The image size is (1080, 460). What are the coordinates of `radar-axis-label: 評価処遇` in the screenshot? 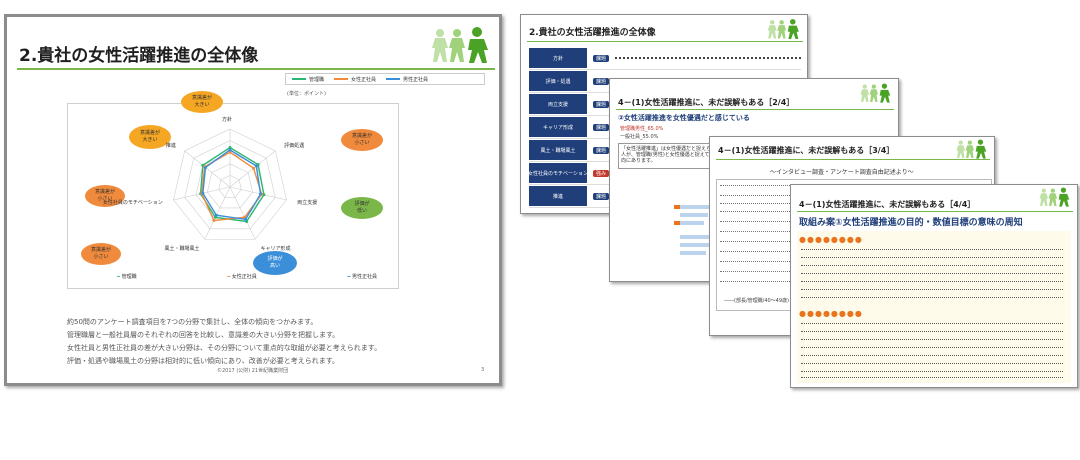 It's located at (294, 145).